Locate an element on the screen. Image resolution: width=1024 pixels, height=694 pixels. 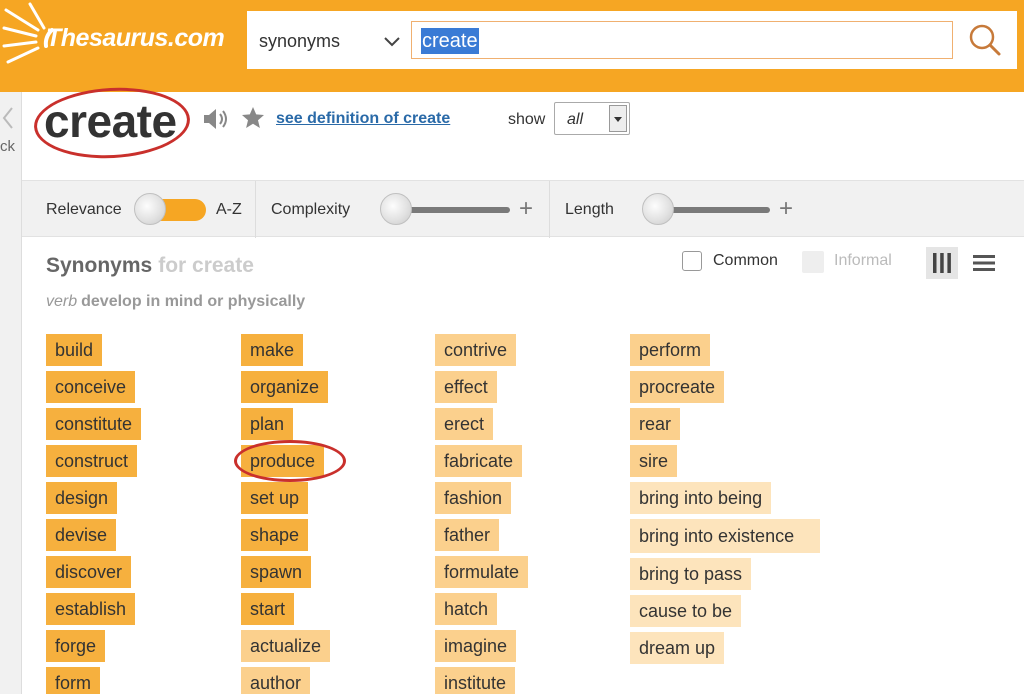
synonym-chip: effect is located at coordinates (466, 387).